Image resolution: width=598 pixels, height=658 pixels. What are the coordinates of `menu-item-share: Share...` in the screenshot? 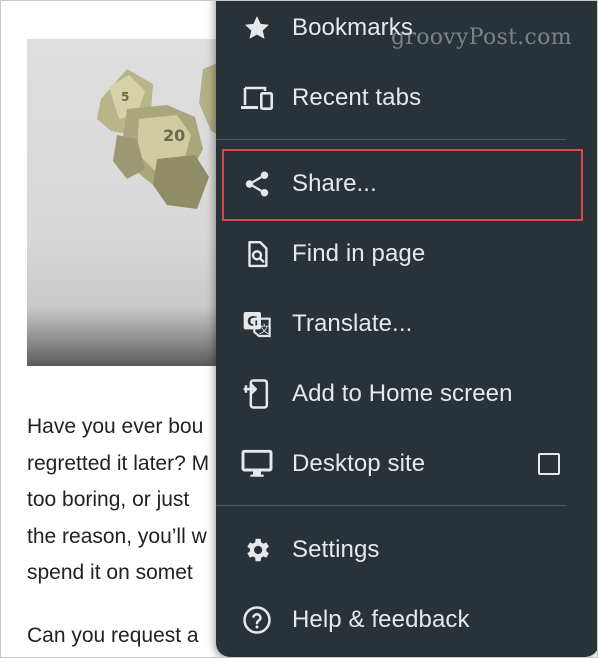 It's located at (406, 184).